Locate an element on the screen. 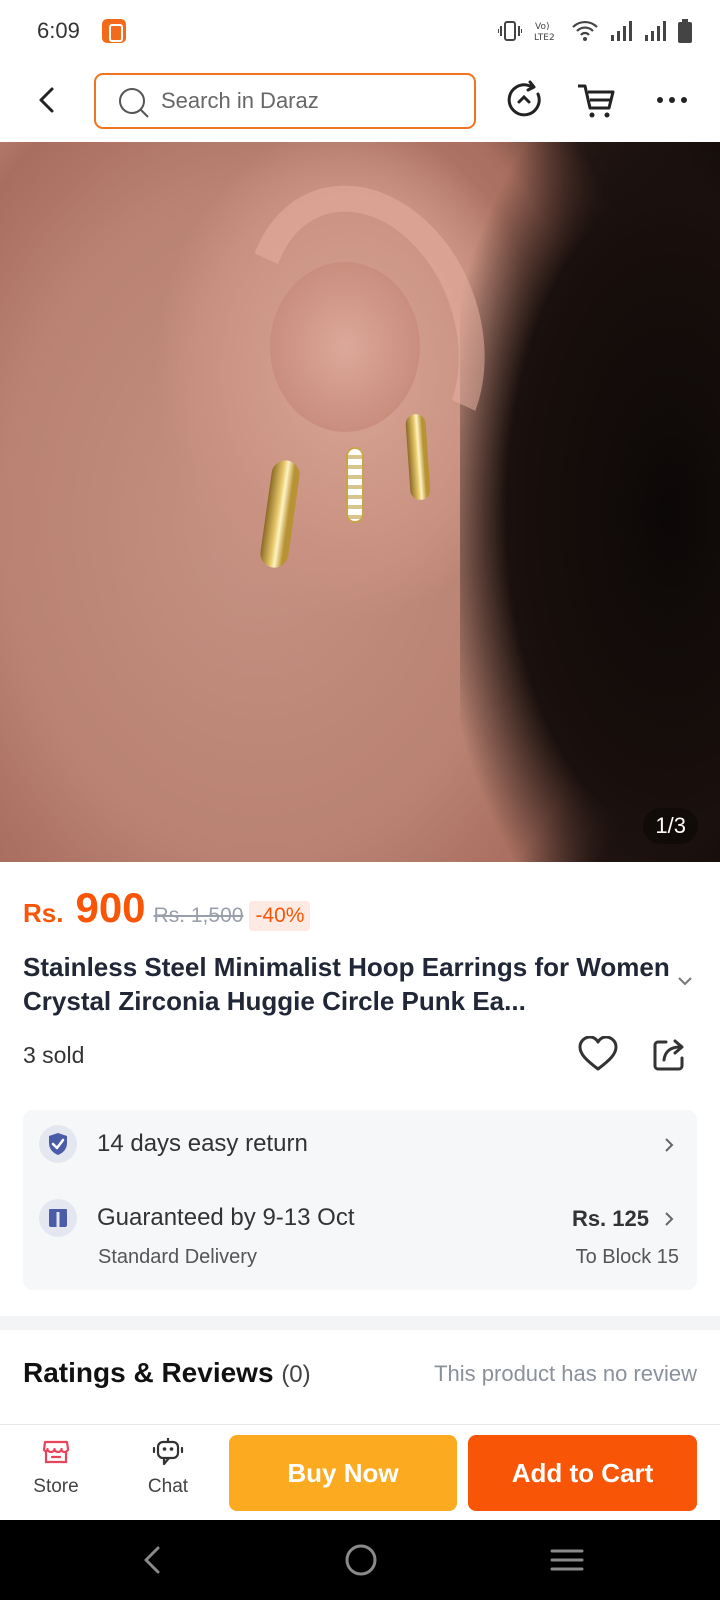 Image resolution: width=720 pixels, height=1600 pixels. system-navigation-bar is located at coordinates (360, 1560).